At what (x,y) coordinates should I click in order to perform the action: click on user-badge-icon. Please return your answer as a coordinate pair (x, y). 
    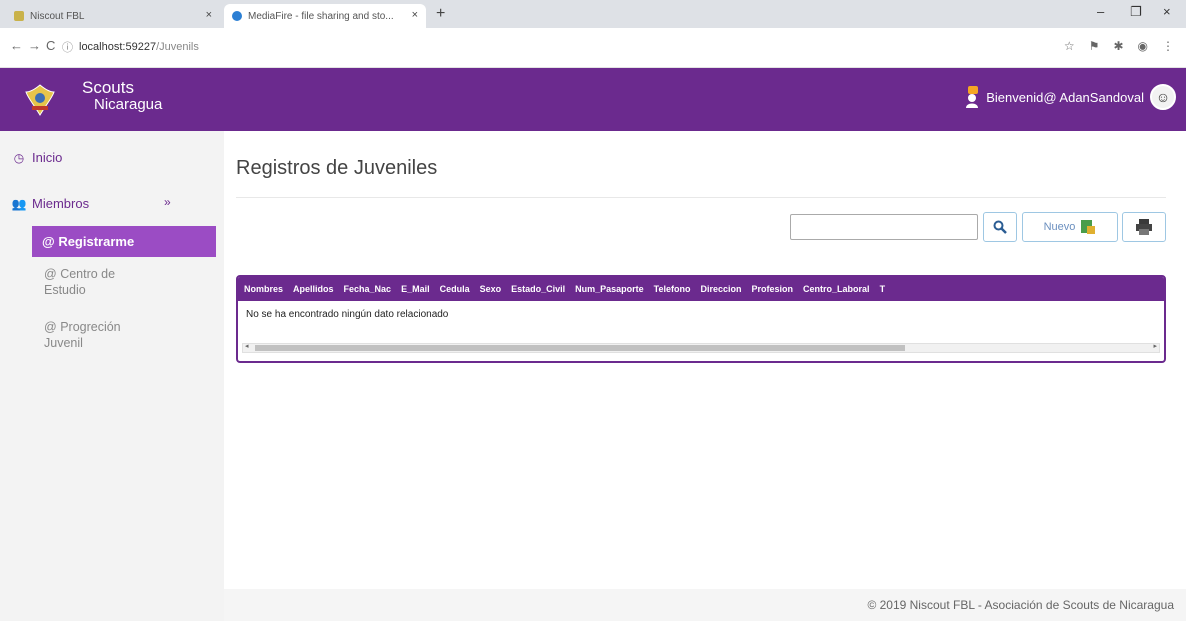
    Looking at the image, I should click on (972, 97).